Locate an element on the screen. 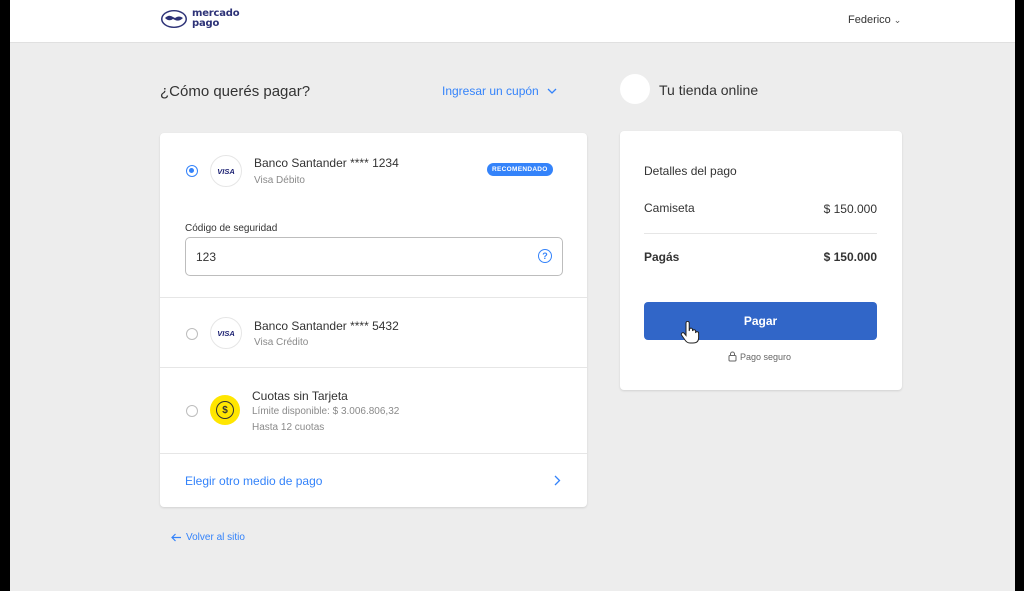  method-type: Visa Débito is located at coordinates (279, 180).